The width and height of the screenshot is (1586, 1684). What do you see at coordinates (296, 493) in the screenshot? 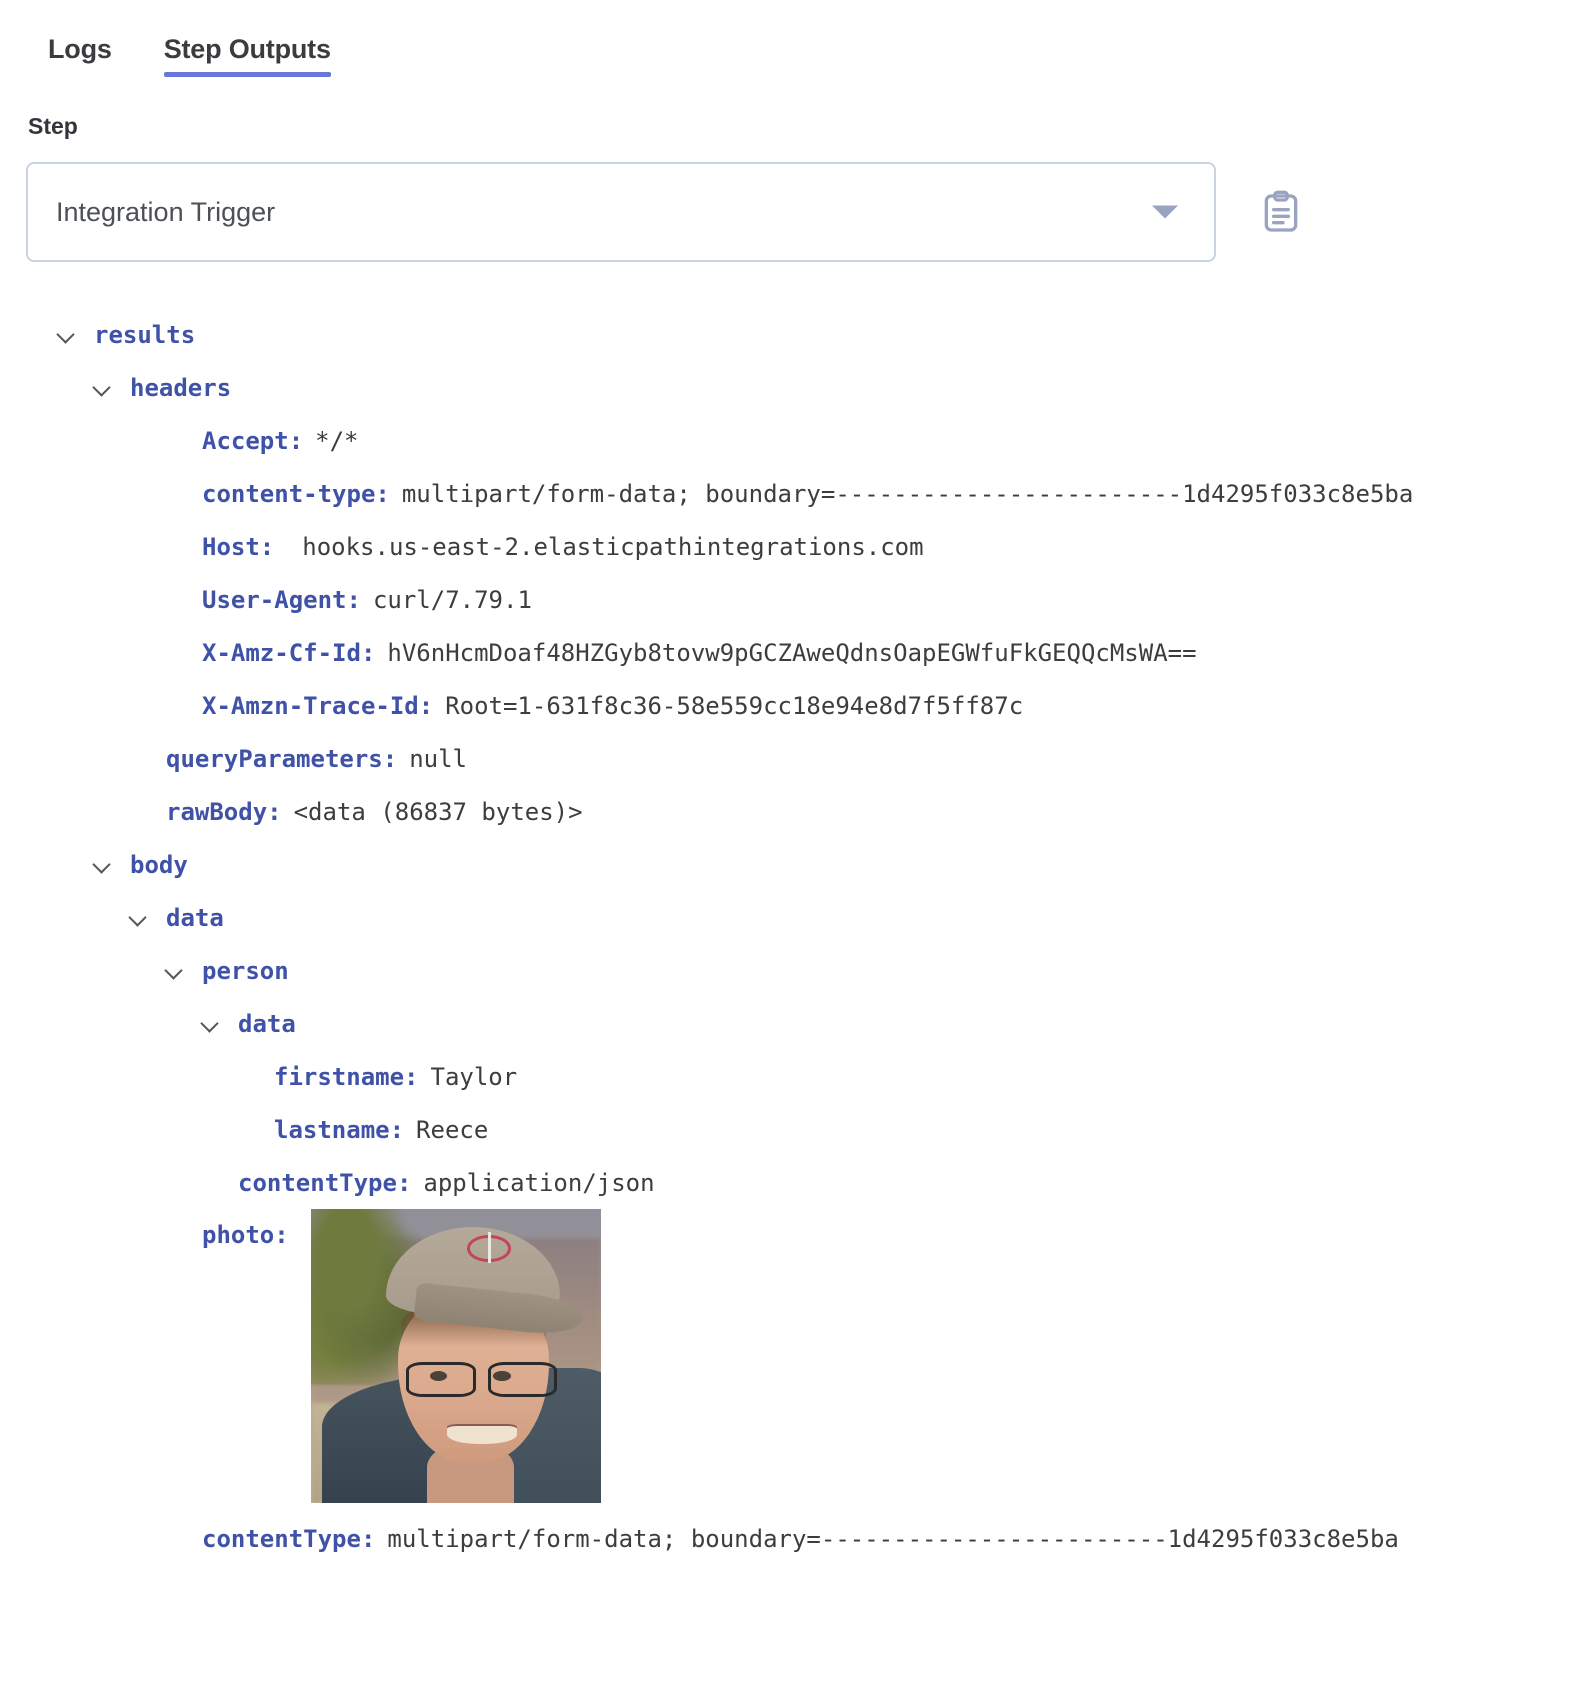
I see `tree-key-content-type: content-type:` at bounding box center [296, 493].